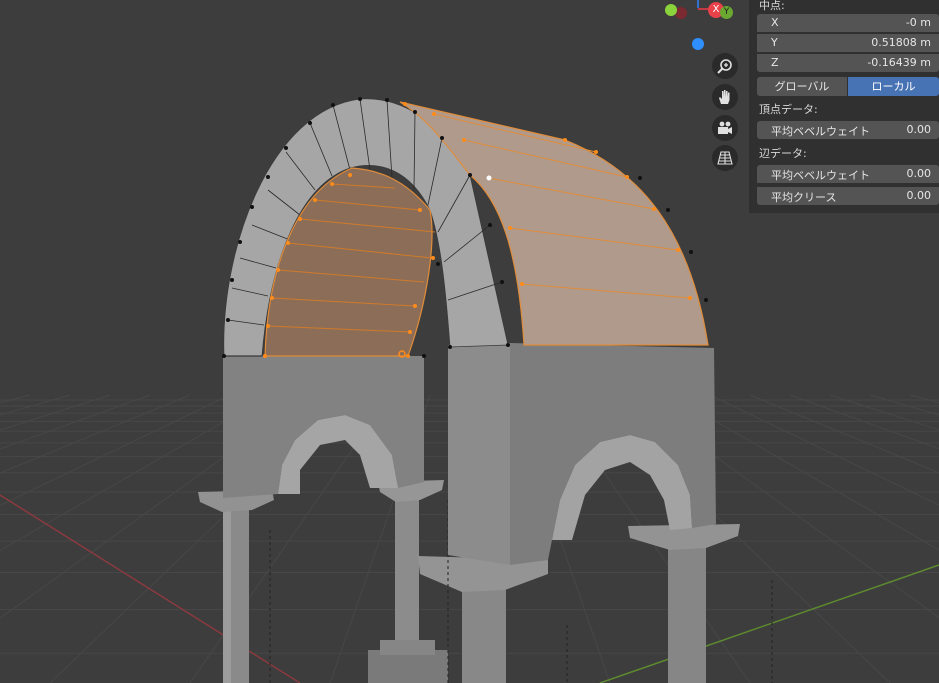 This screenshot has width=939, height=683. Describe the element at coordinates (726, 12) in the screenshot. I see `gizmo-y-label: Y` at that location.